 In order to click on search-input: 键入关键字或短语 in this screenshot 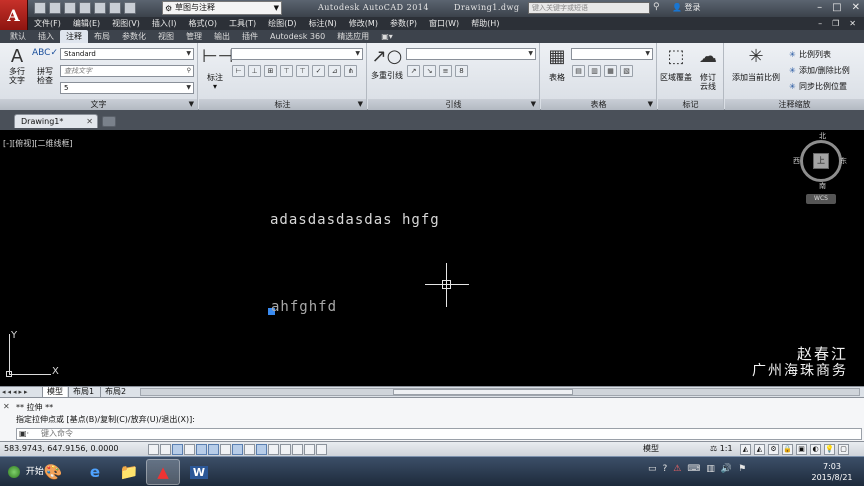, I will do `click(589, 8)`.